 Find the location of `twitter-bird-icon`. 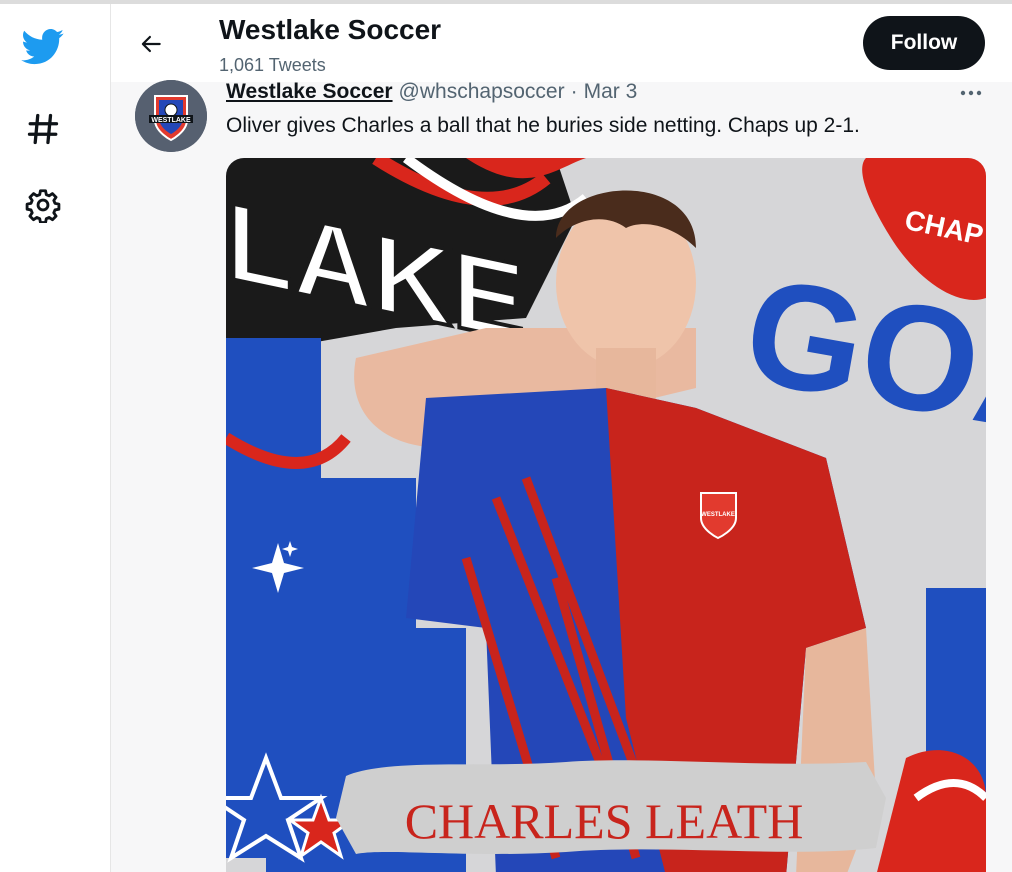

twitter-bird-icon is located at coordinates (43, 47).